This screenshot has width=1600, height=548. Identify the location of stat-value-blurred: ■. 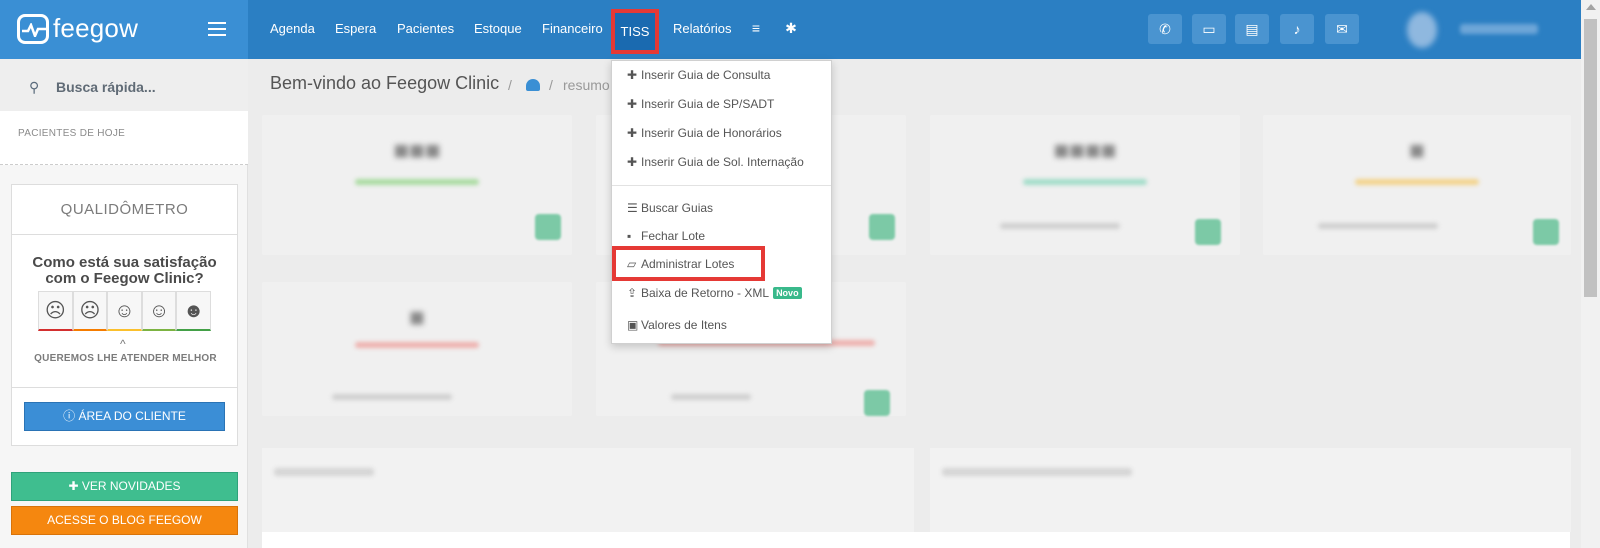
(1417, 150).